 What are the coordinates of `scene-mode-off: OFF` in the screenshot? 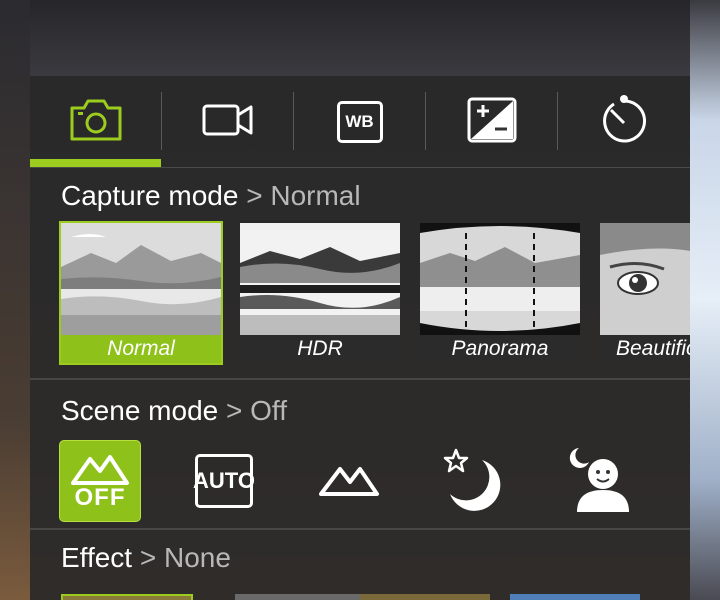 It's located at (100, 481).